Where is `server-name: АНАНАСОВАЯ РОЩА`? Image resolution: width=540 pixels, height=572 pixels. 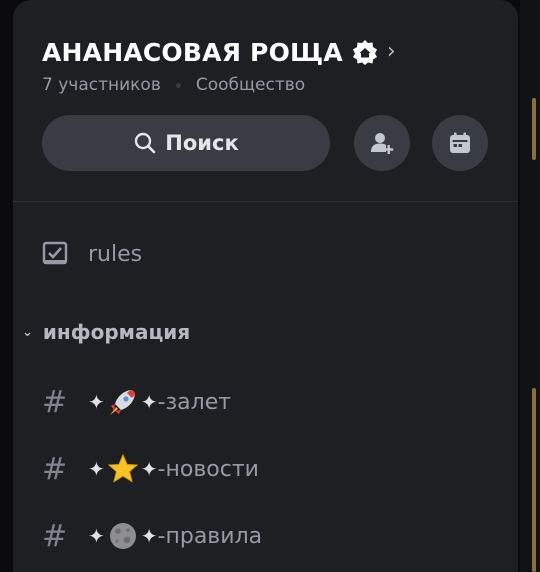
server-name: АНАНАСОВАЯ РОЩА is located at coordinates (192, 52).